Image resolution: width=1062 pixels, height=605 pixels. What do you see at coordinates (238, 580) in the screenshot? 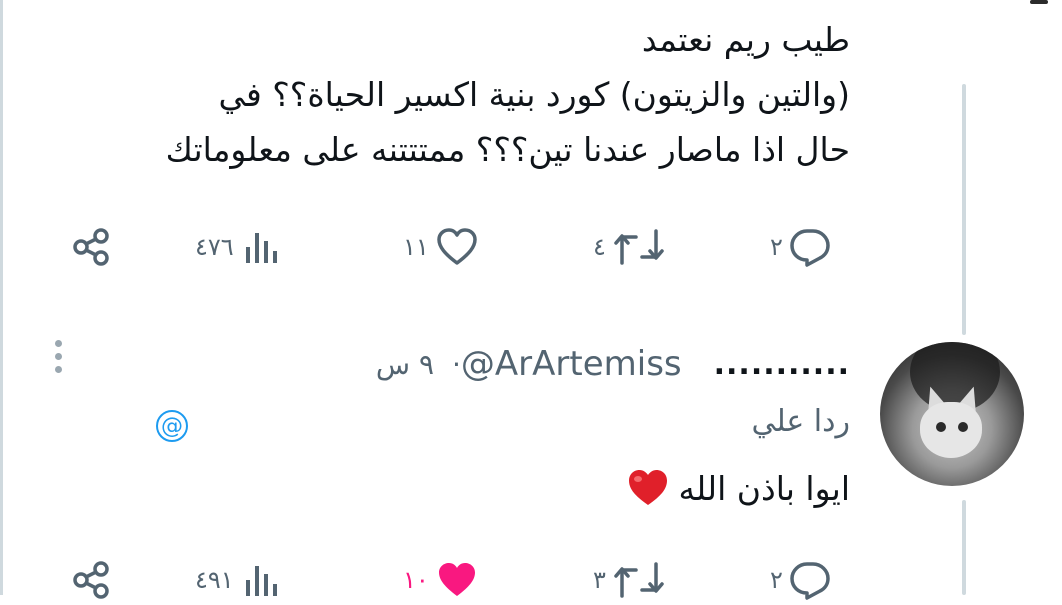
I see `views-button: ٤٩١` at bounding box center [238, 580].